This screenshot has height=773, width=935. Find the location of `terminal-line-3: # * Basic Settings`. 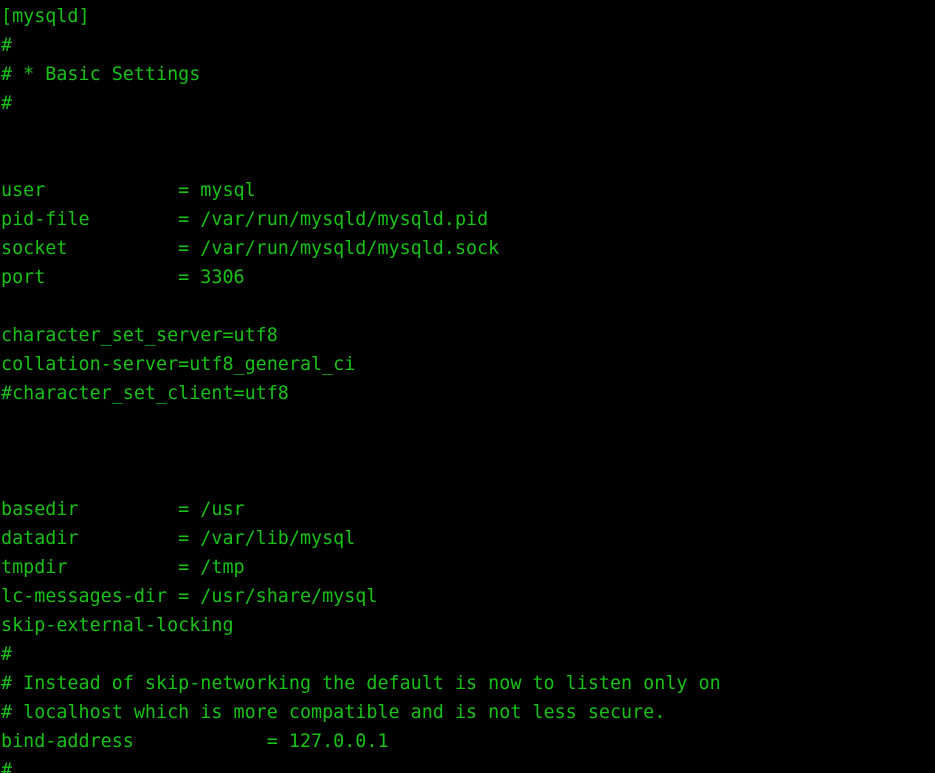

terminal-line-3: # * Basic Settings is located at coordinates (101, 74).